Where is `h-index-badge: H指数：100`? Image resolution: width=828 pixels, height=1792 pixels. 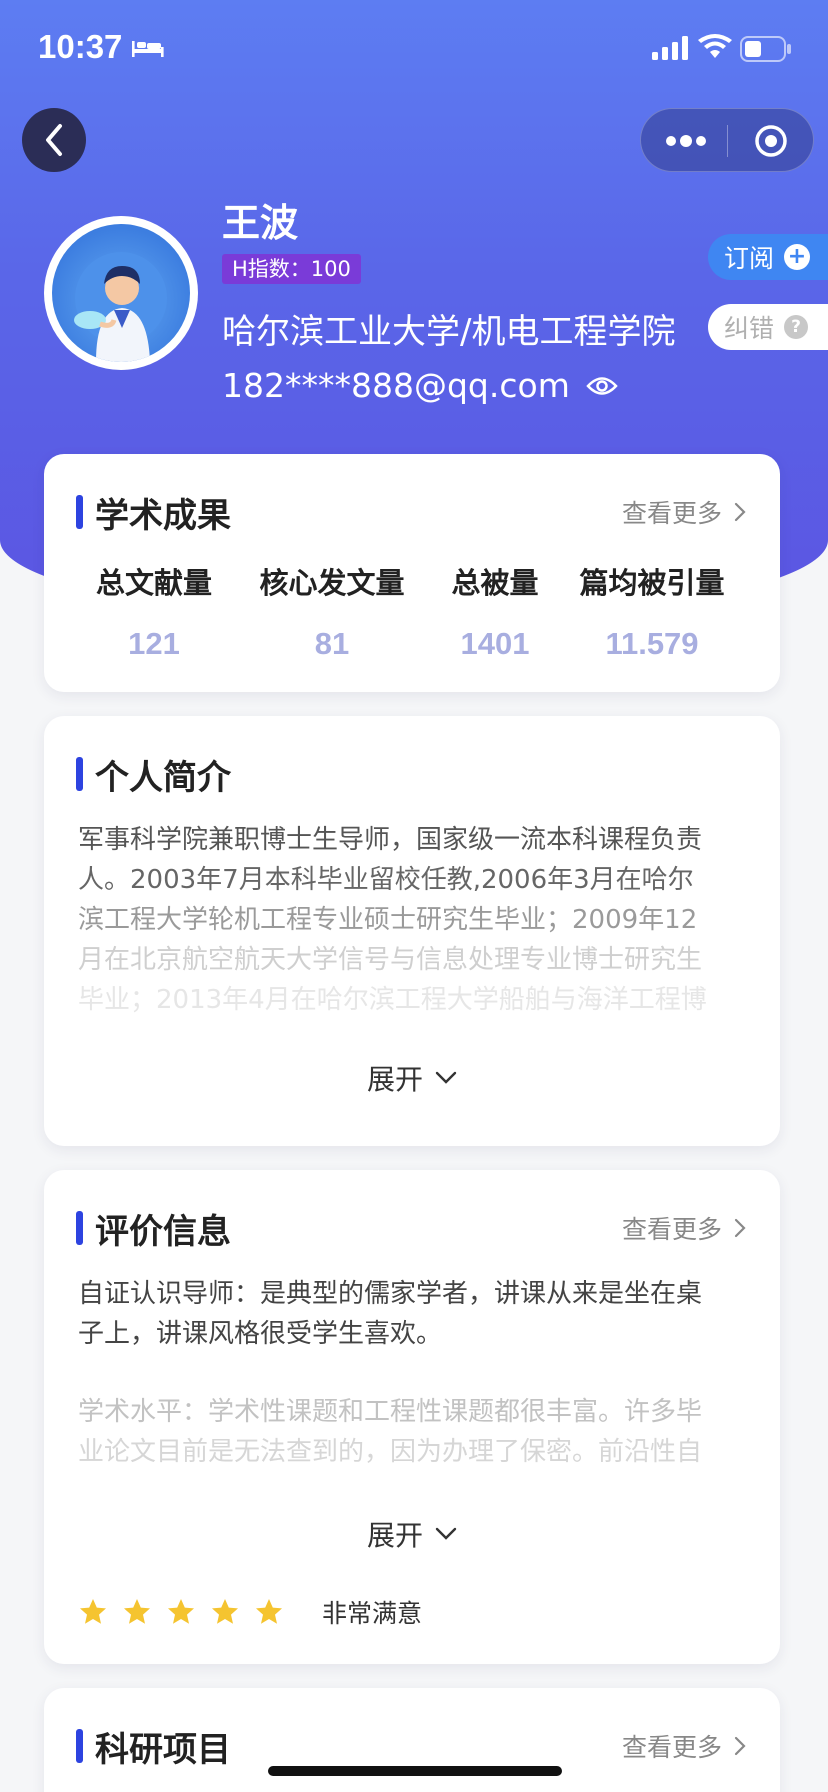
h-index-badge: H指数：100 is located at coordinates (291, 269).